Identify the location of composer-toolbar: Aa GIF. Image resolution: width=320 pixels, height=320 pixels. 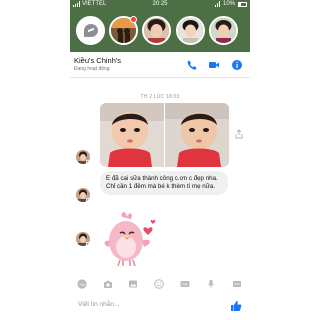
(160, 284).